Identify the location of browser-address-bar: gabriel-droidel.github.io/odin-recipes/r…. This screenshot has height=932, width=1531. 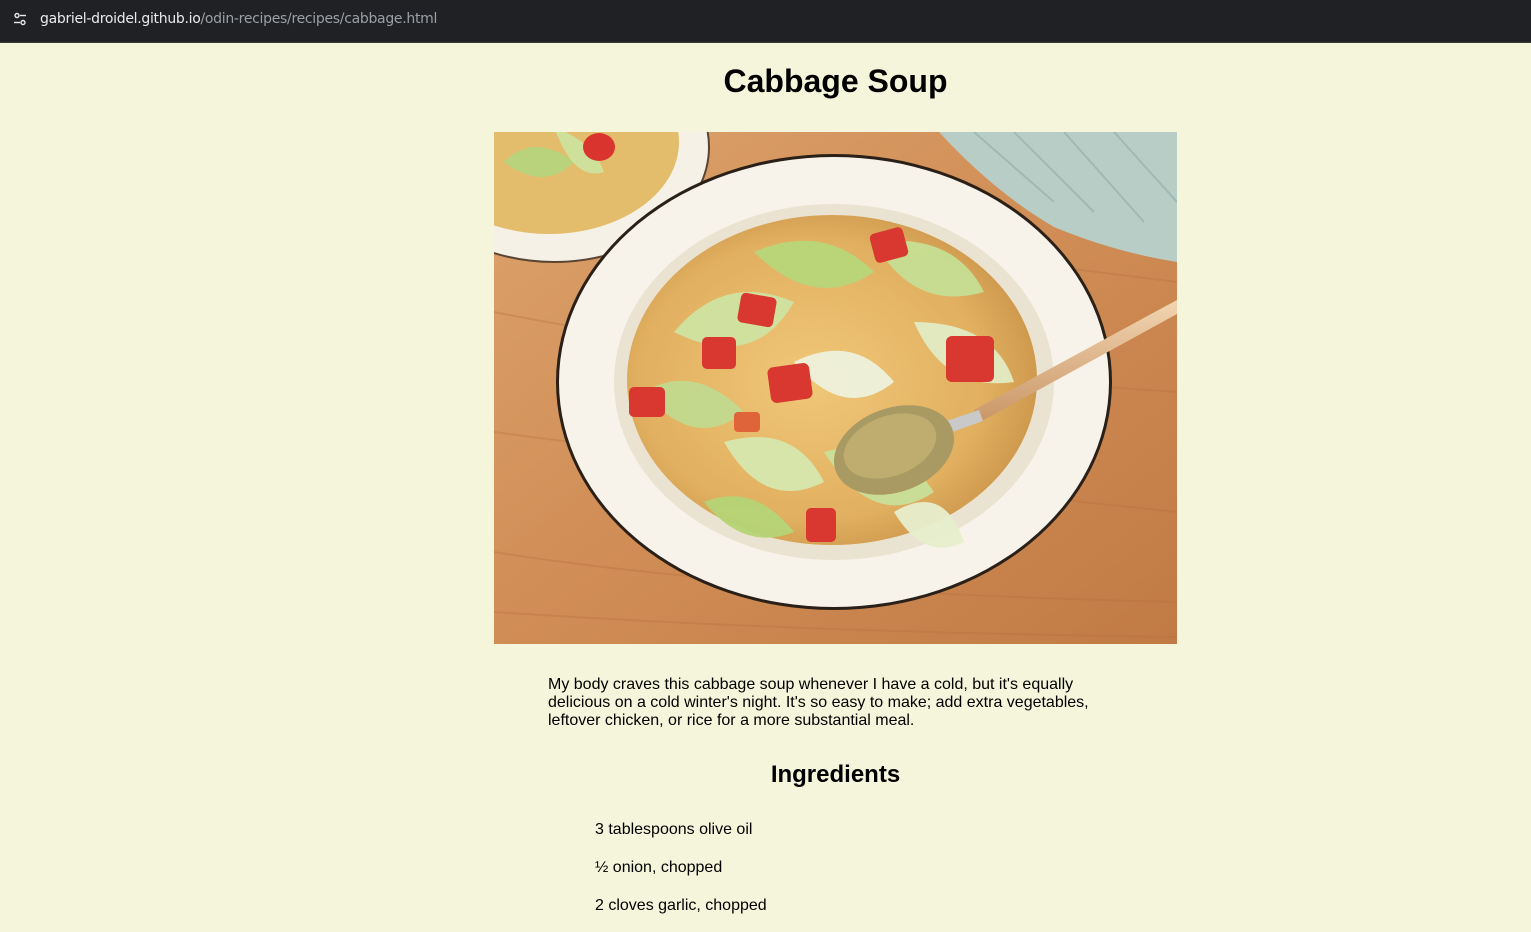
(765, 21).